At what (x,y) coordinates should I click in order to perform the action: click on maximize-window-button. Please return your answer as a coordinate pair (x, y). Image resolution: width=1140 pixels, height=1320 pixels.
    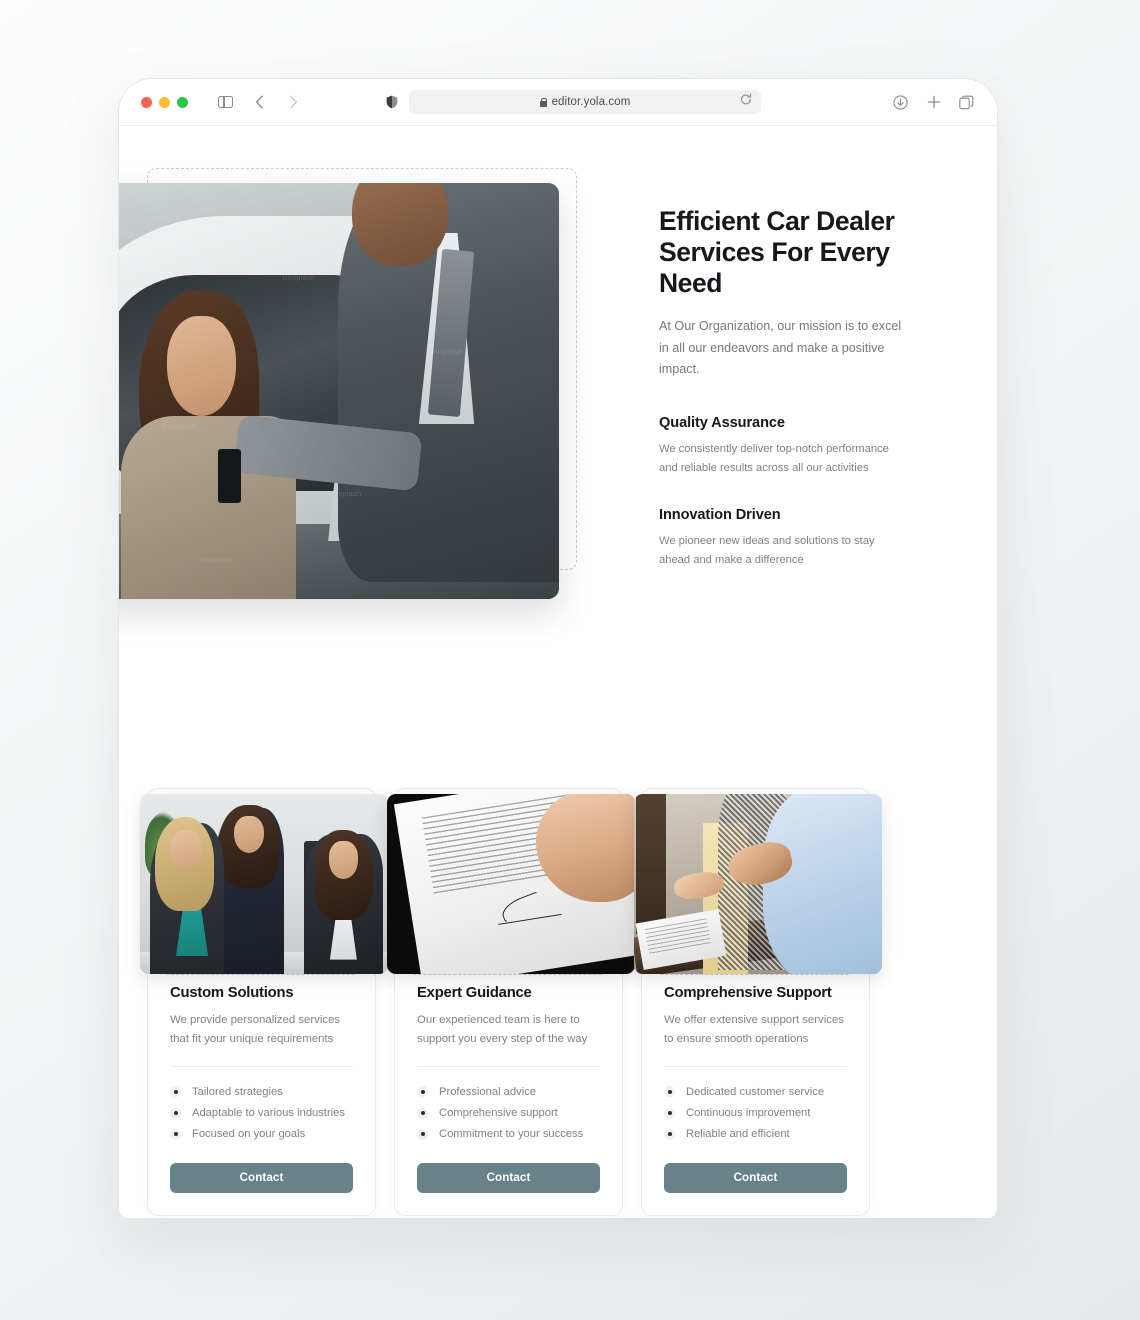
    Looking at the image, I should click on (182, 102).